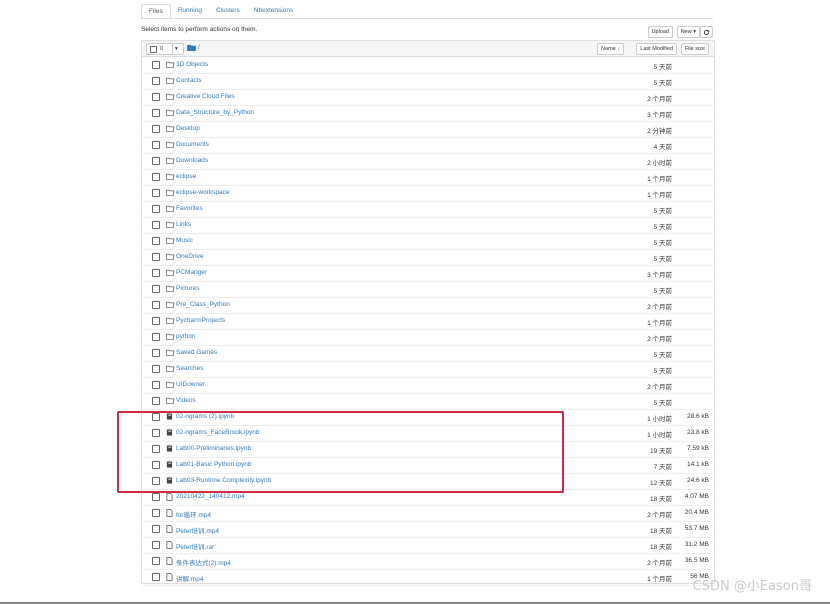  I want to click on item-name-link: Desktop, so click(188, 128).